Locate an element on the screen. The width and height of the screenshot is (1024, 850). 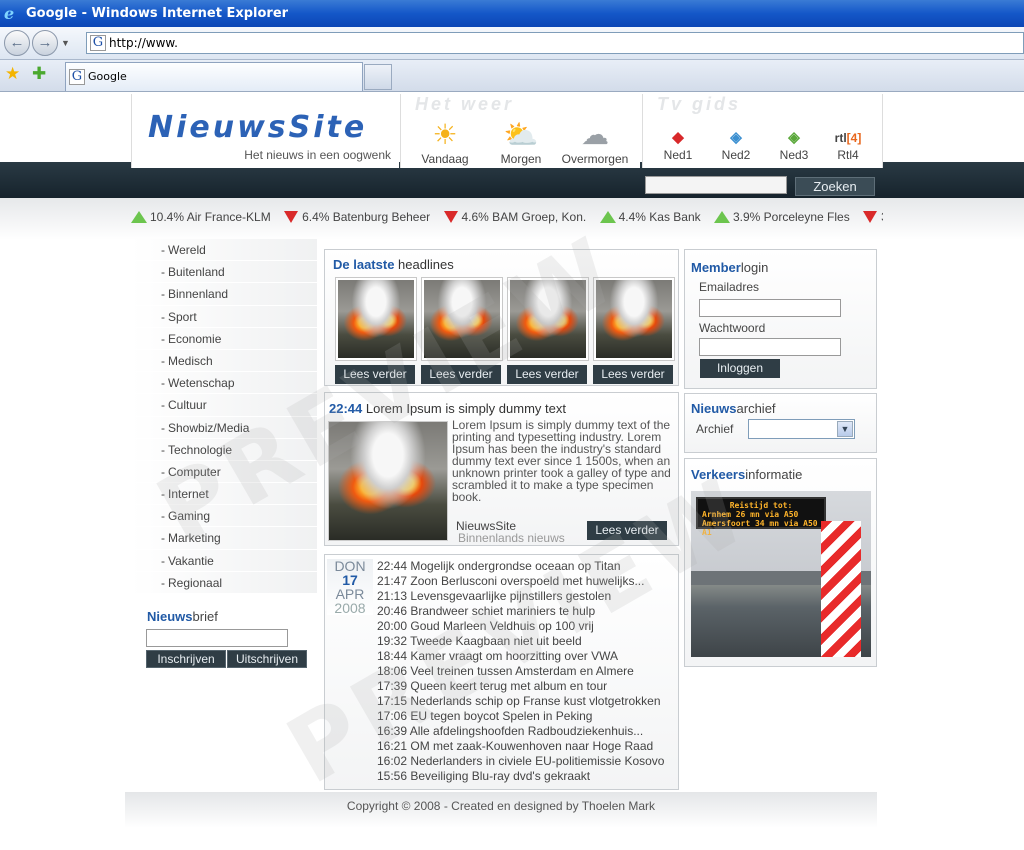
ticker-item: 10.4% Air France-KLM is located at coordinates (201, 217).